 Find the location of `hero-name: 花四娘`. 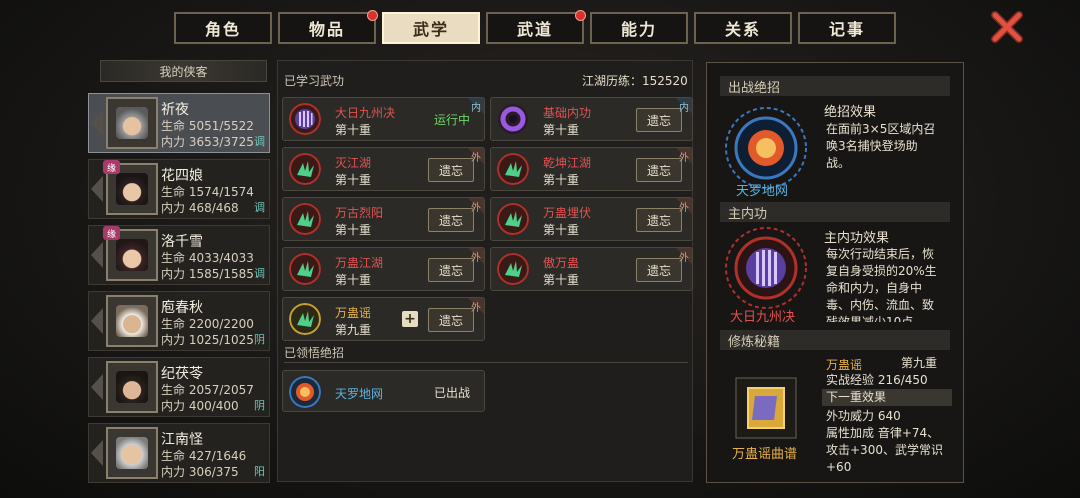

hero-name: 花四娘 is located at coordinates (182, 176).